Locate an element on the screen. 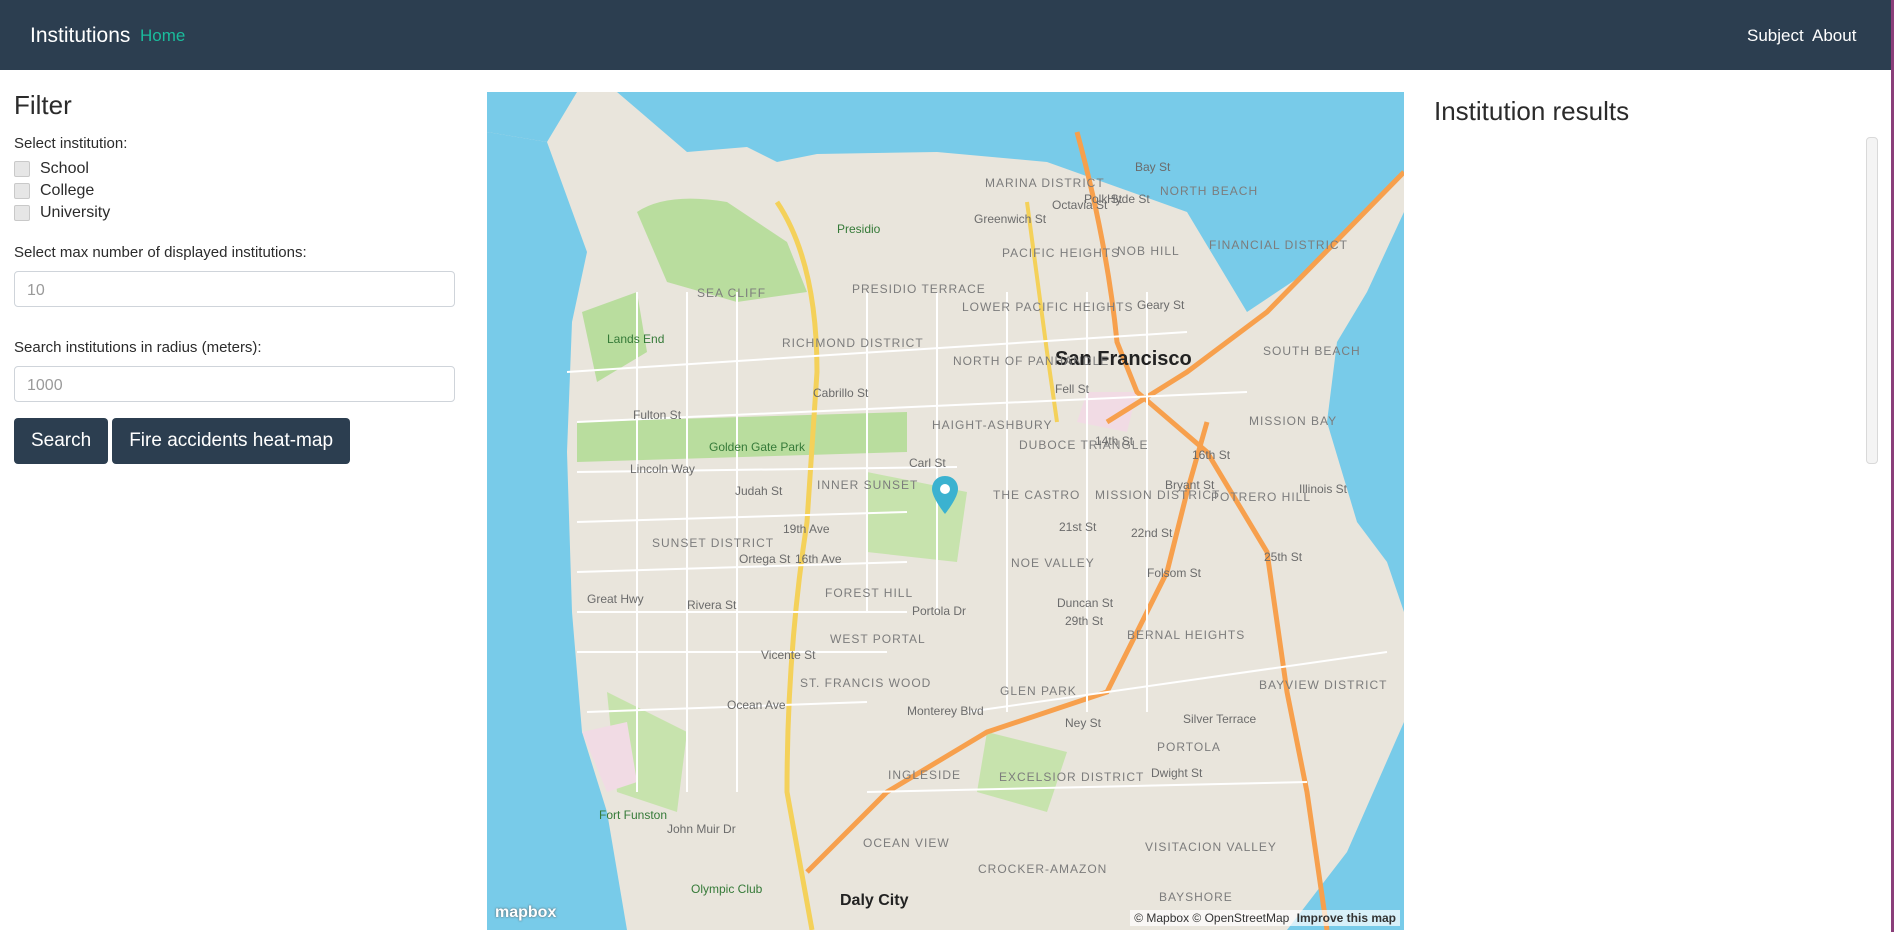 This screenshot has width=1894, height=932. map-label-street: 16th St is located at coordinates (1211, 455).